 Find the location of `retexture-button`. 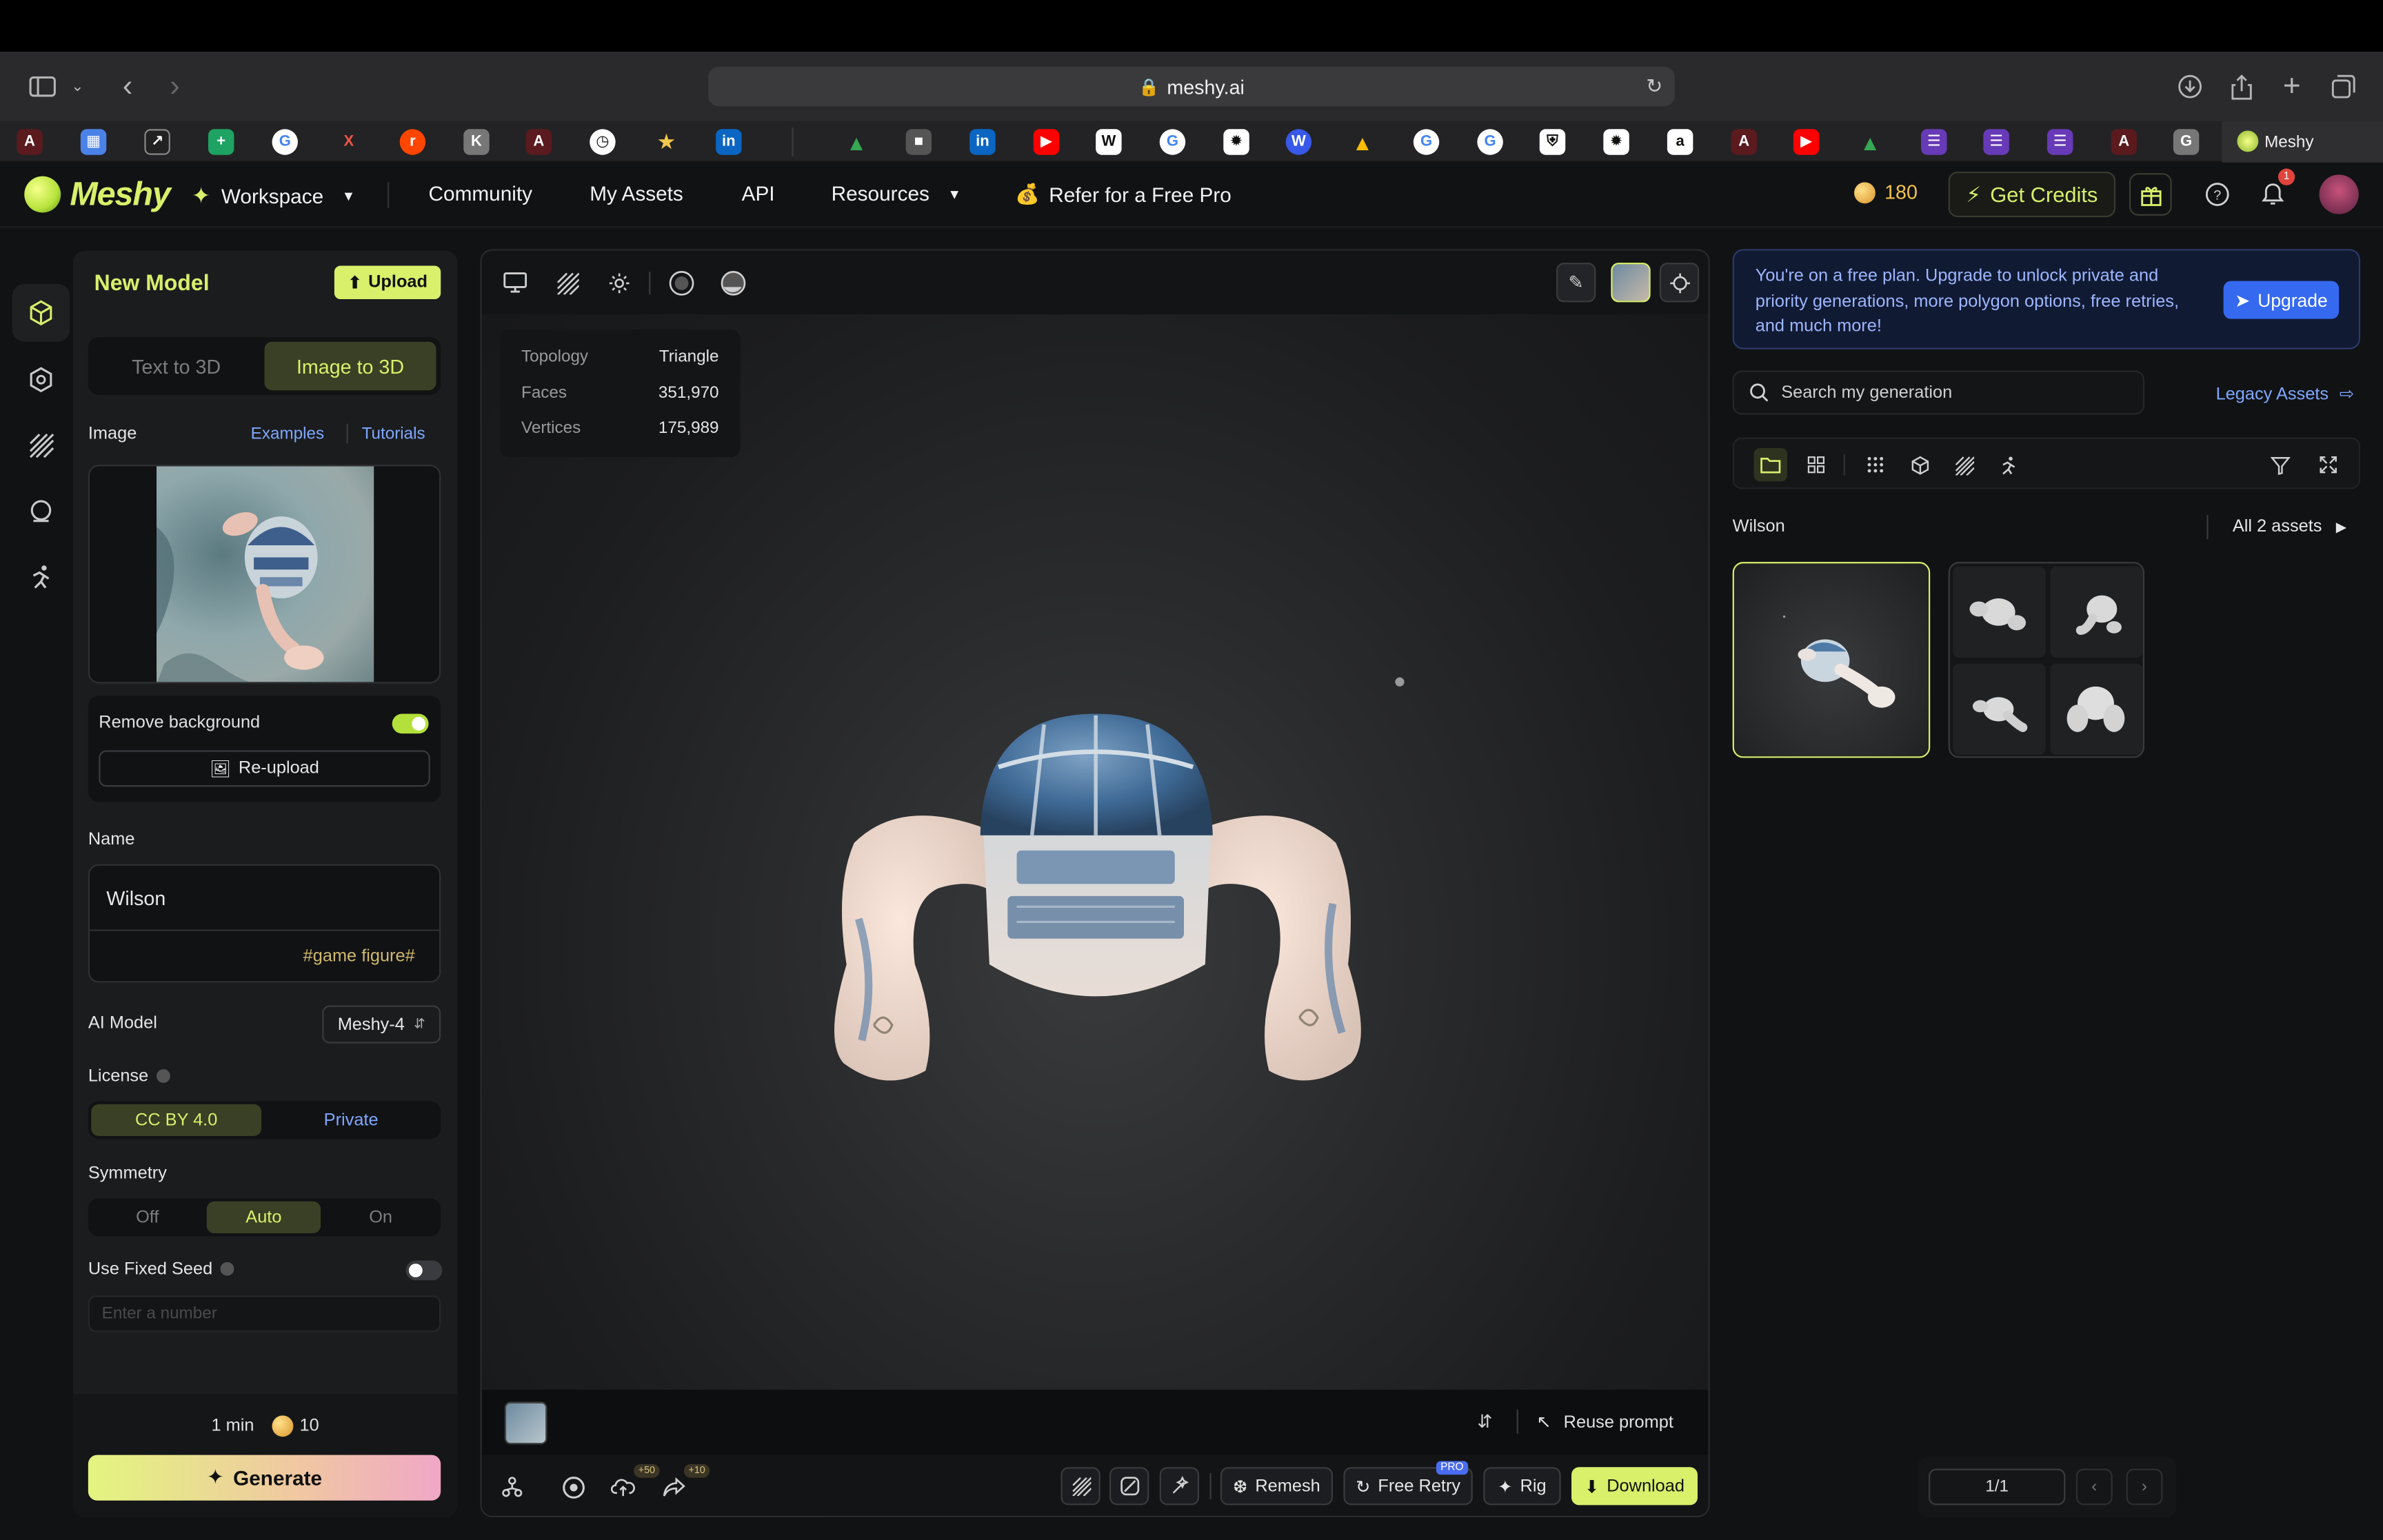

retexture-button is located at coordinates (1129, 1487).